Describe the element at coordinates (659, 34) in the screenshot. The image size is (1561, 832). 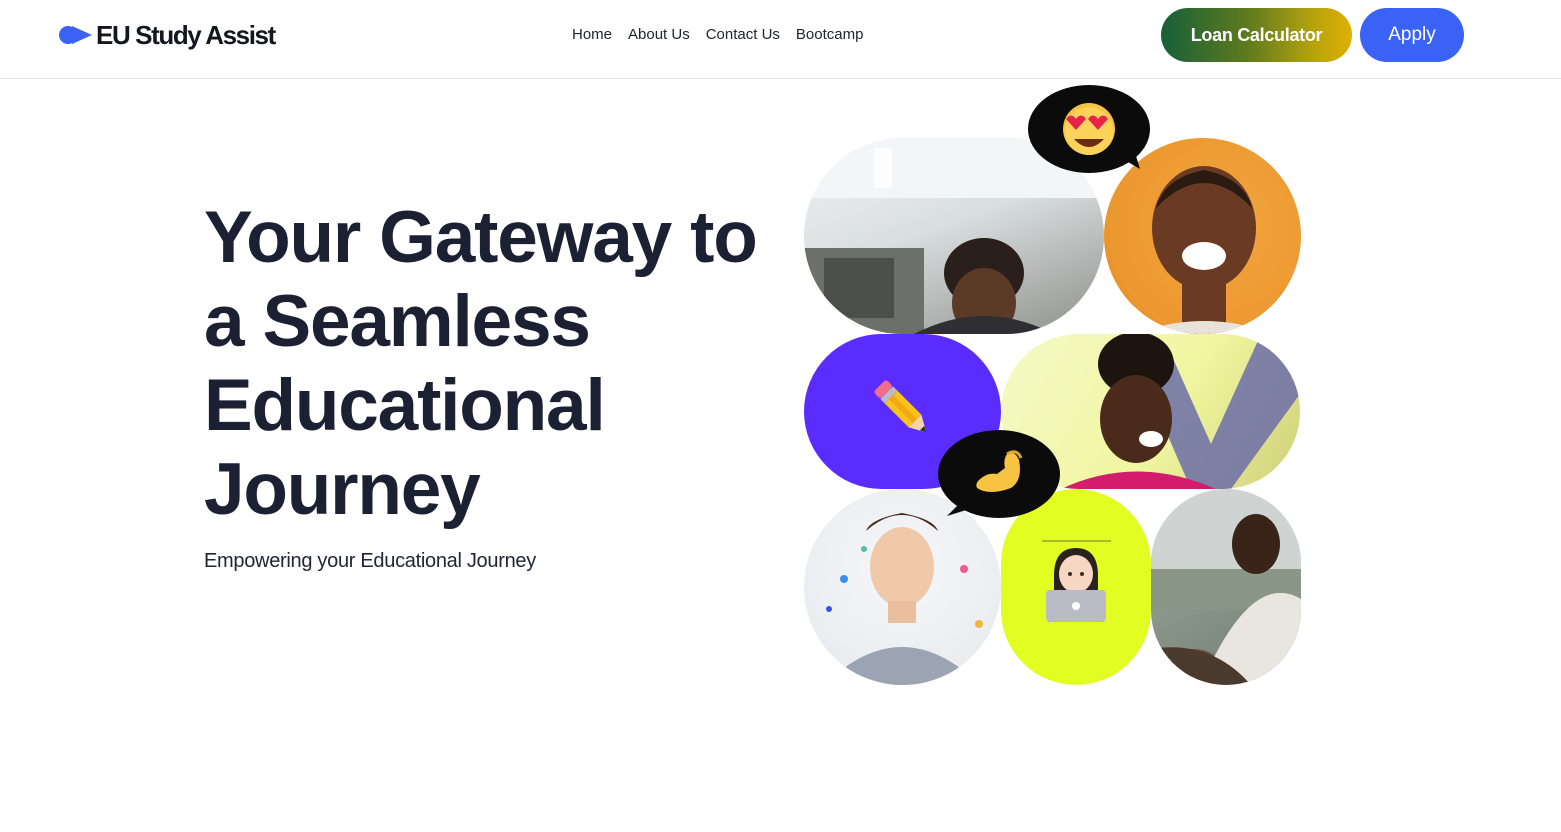
I see `nav-about-us: About Us` at that location.